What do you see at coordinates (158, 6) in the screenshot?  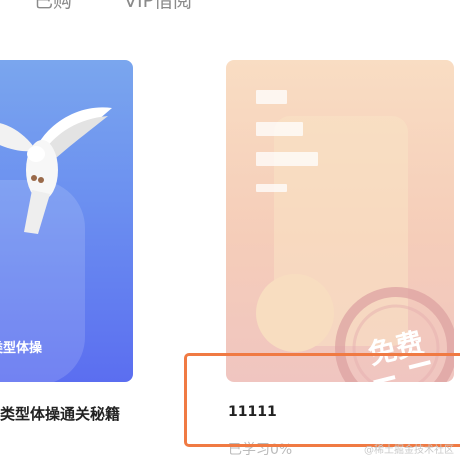 I see `tab-vip-borrow: VIP借阅` at bounding box center [158, 6].